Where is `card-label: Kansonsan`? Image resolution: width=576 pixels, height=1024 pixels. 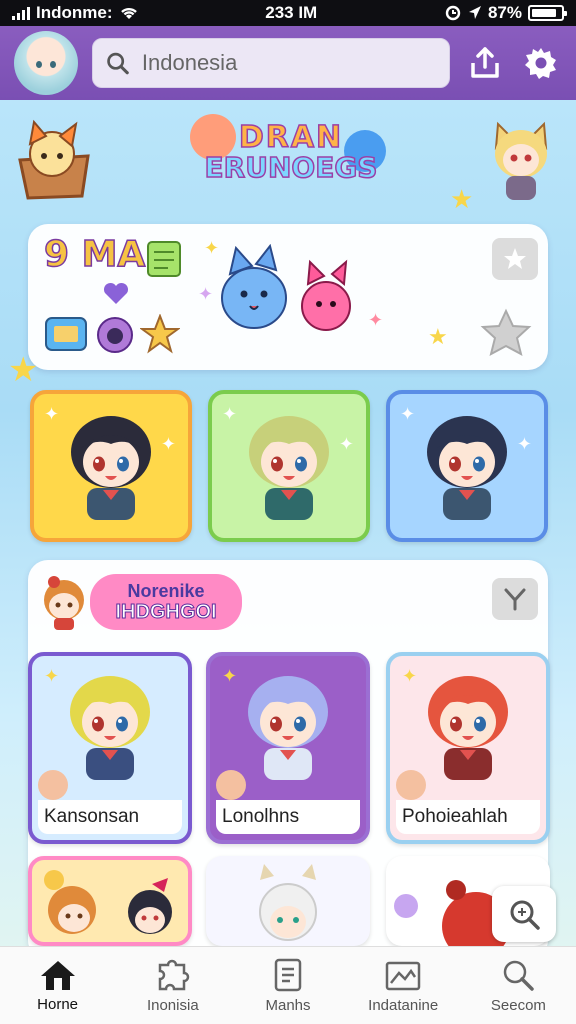 card-label: Kansonsan is located at coordinates (110, 817).